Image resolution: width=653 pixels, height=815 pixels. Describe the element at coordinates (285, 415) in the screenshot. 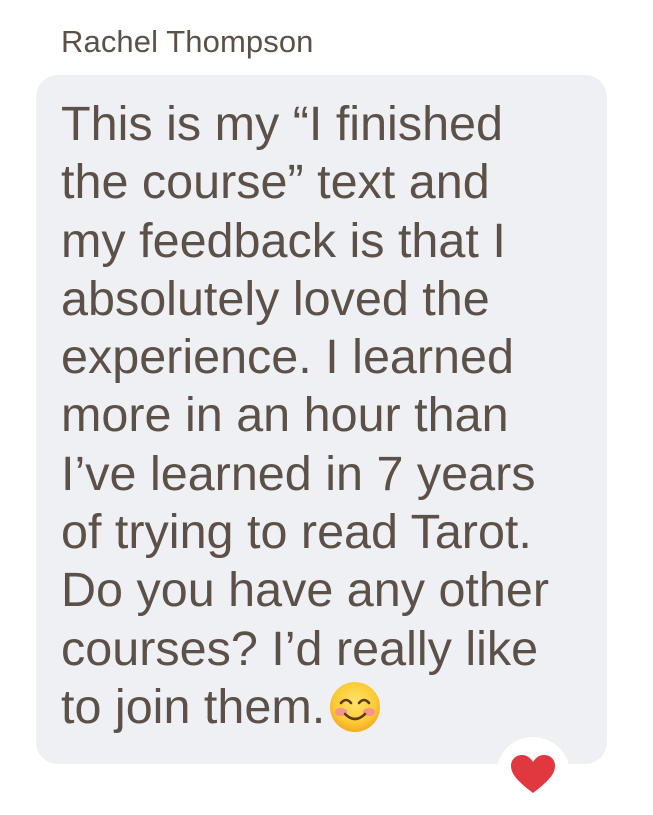

I see `message-line: more in an hour than` at that location.